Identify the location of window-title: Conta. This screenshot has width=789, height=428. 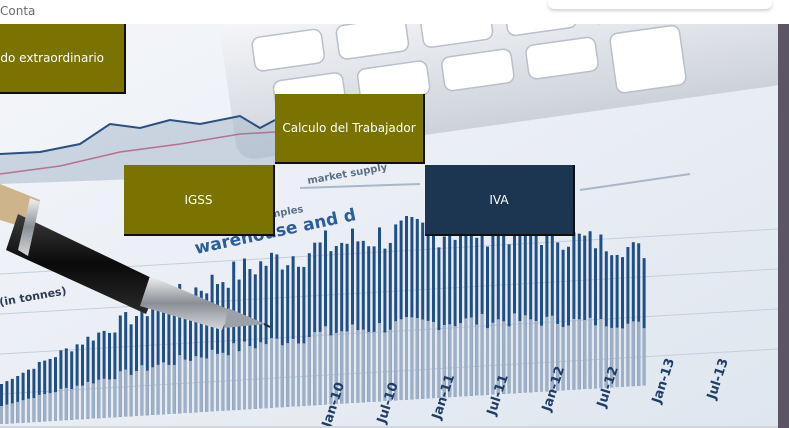
(18, 11).